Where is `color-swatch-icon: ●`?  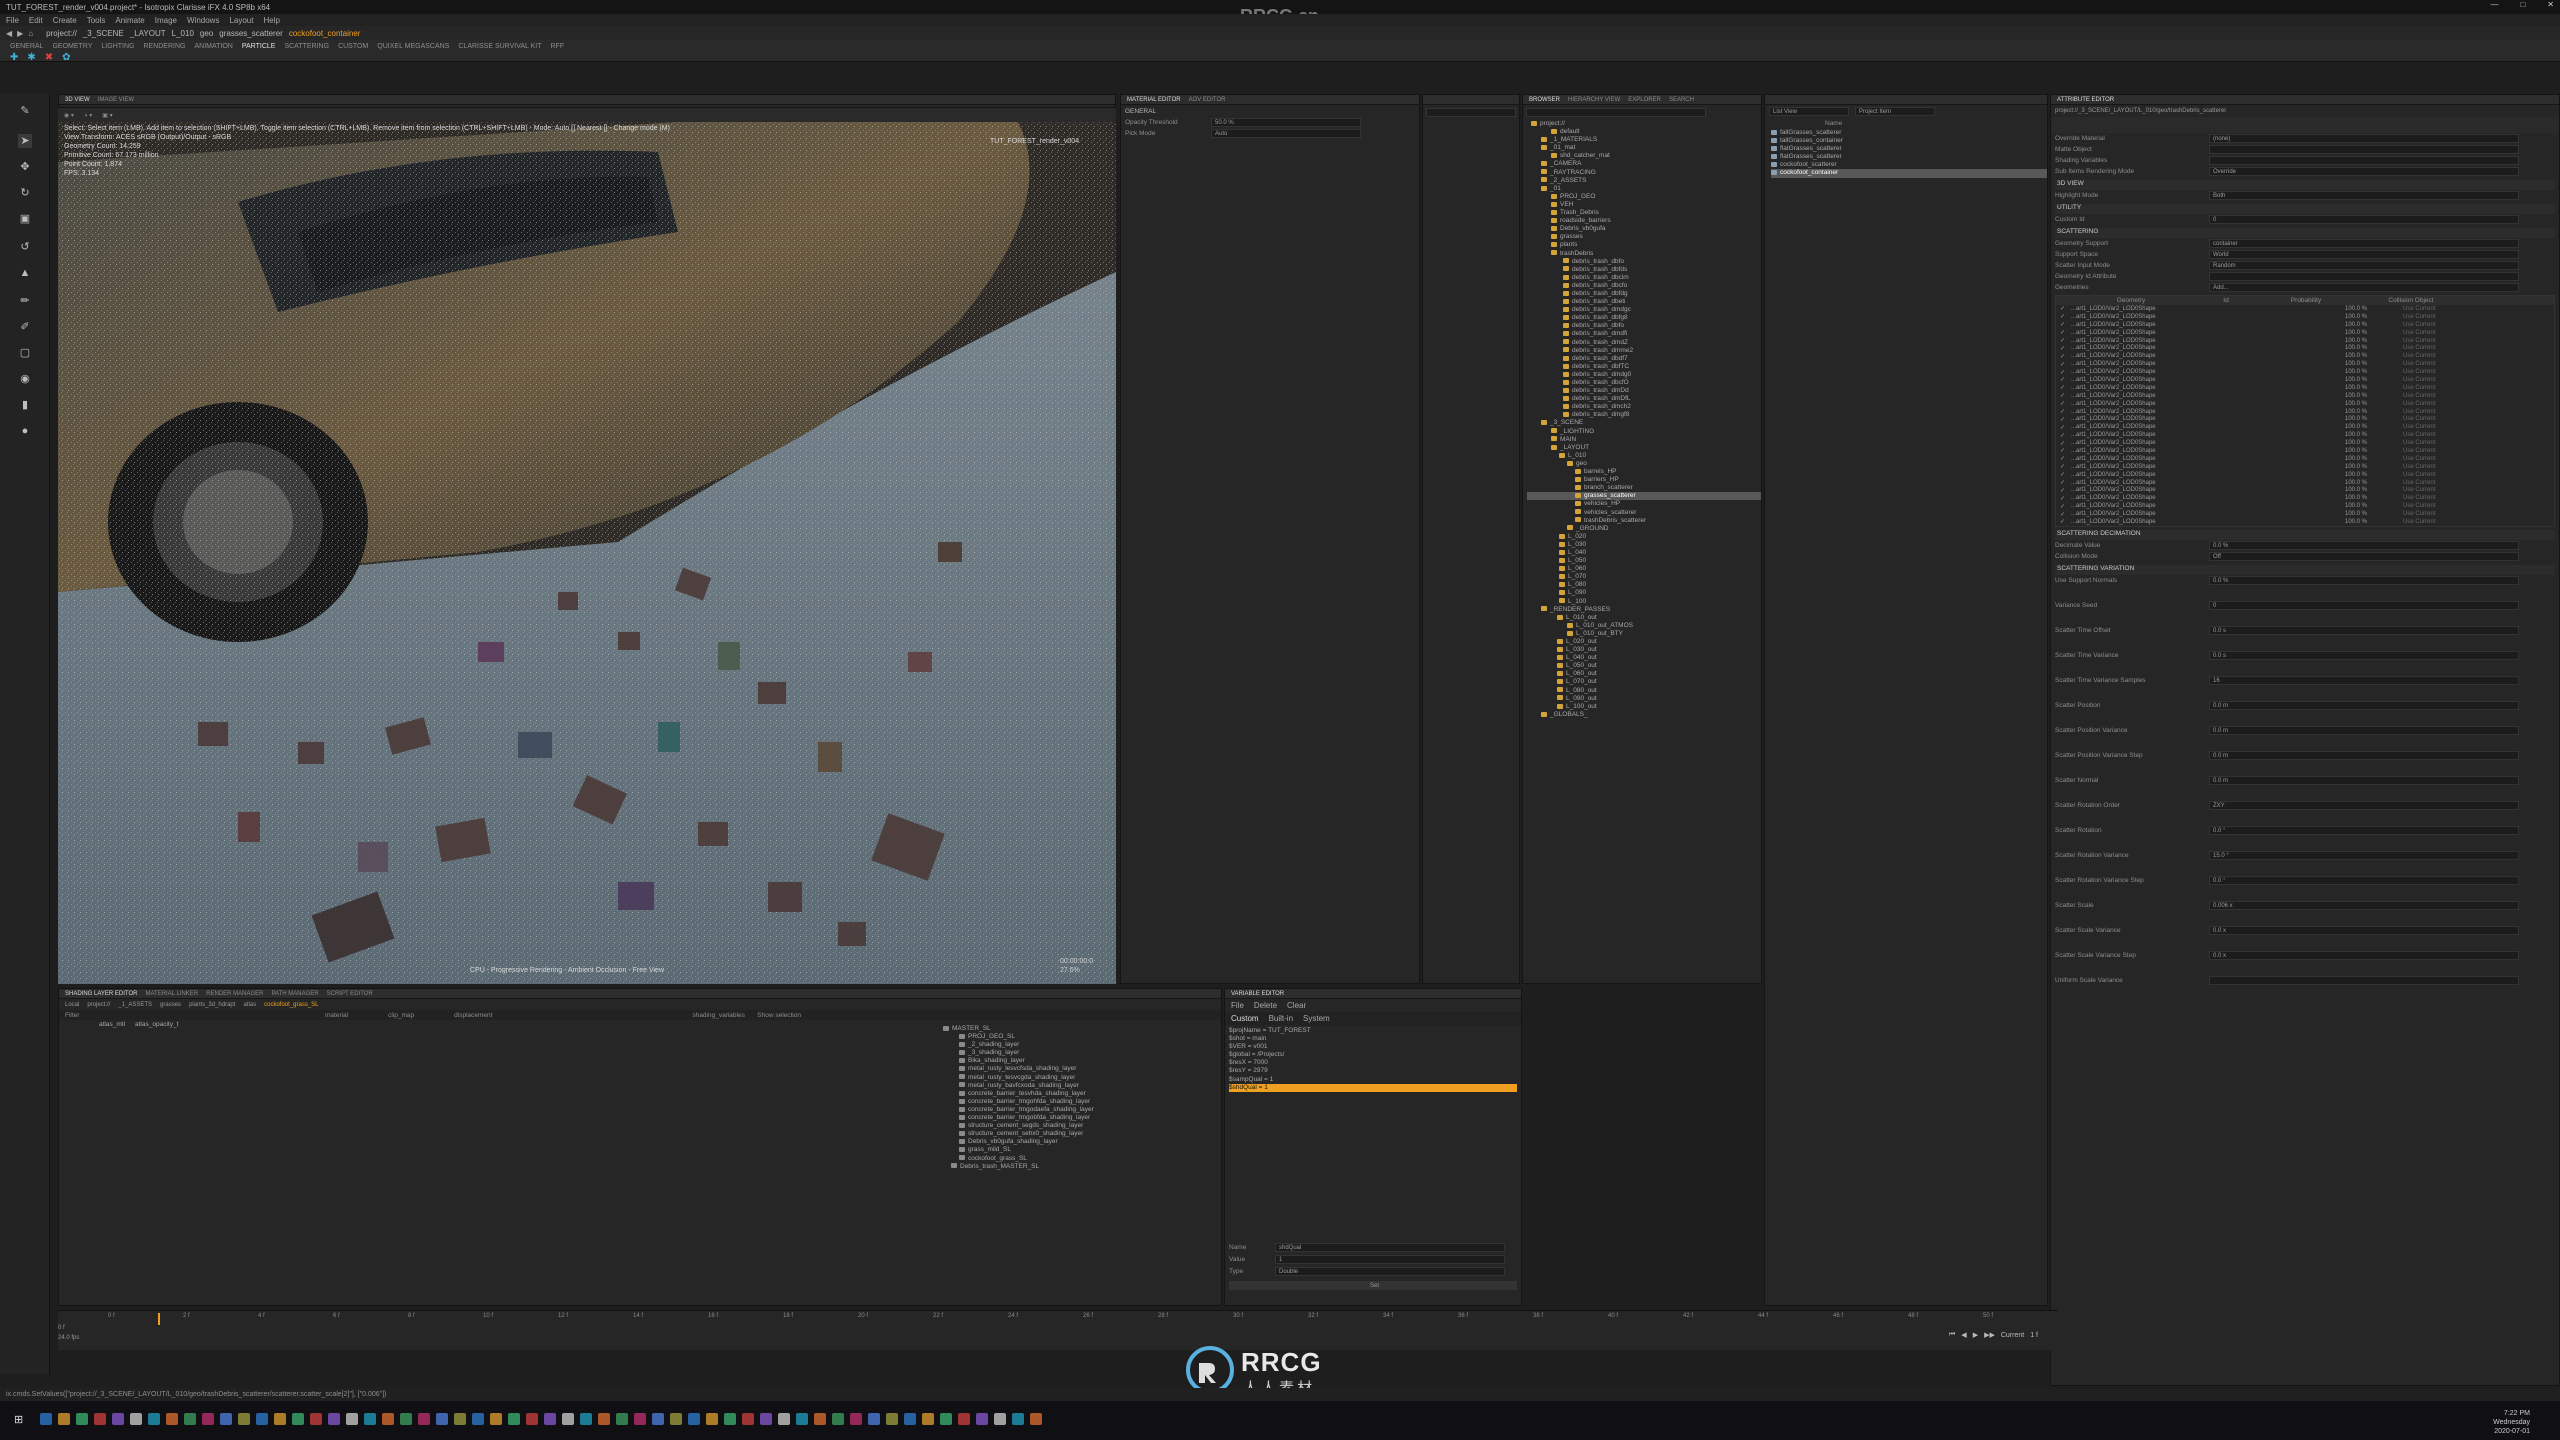
color-swatch-icon: ● is located at coordinates (25, 431).